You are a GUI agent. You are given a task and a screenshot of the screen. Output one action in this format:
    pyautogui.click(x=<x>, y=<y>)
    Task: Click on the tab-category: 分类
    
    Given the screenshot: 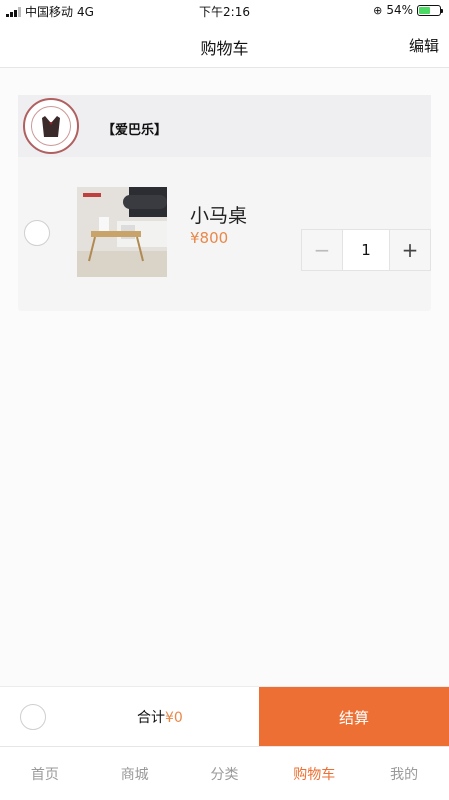 What is the action you would take?
    pyautogui.click(x=225, y=773)
    